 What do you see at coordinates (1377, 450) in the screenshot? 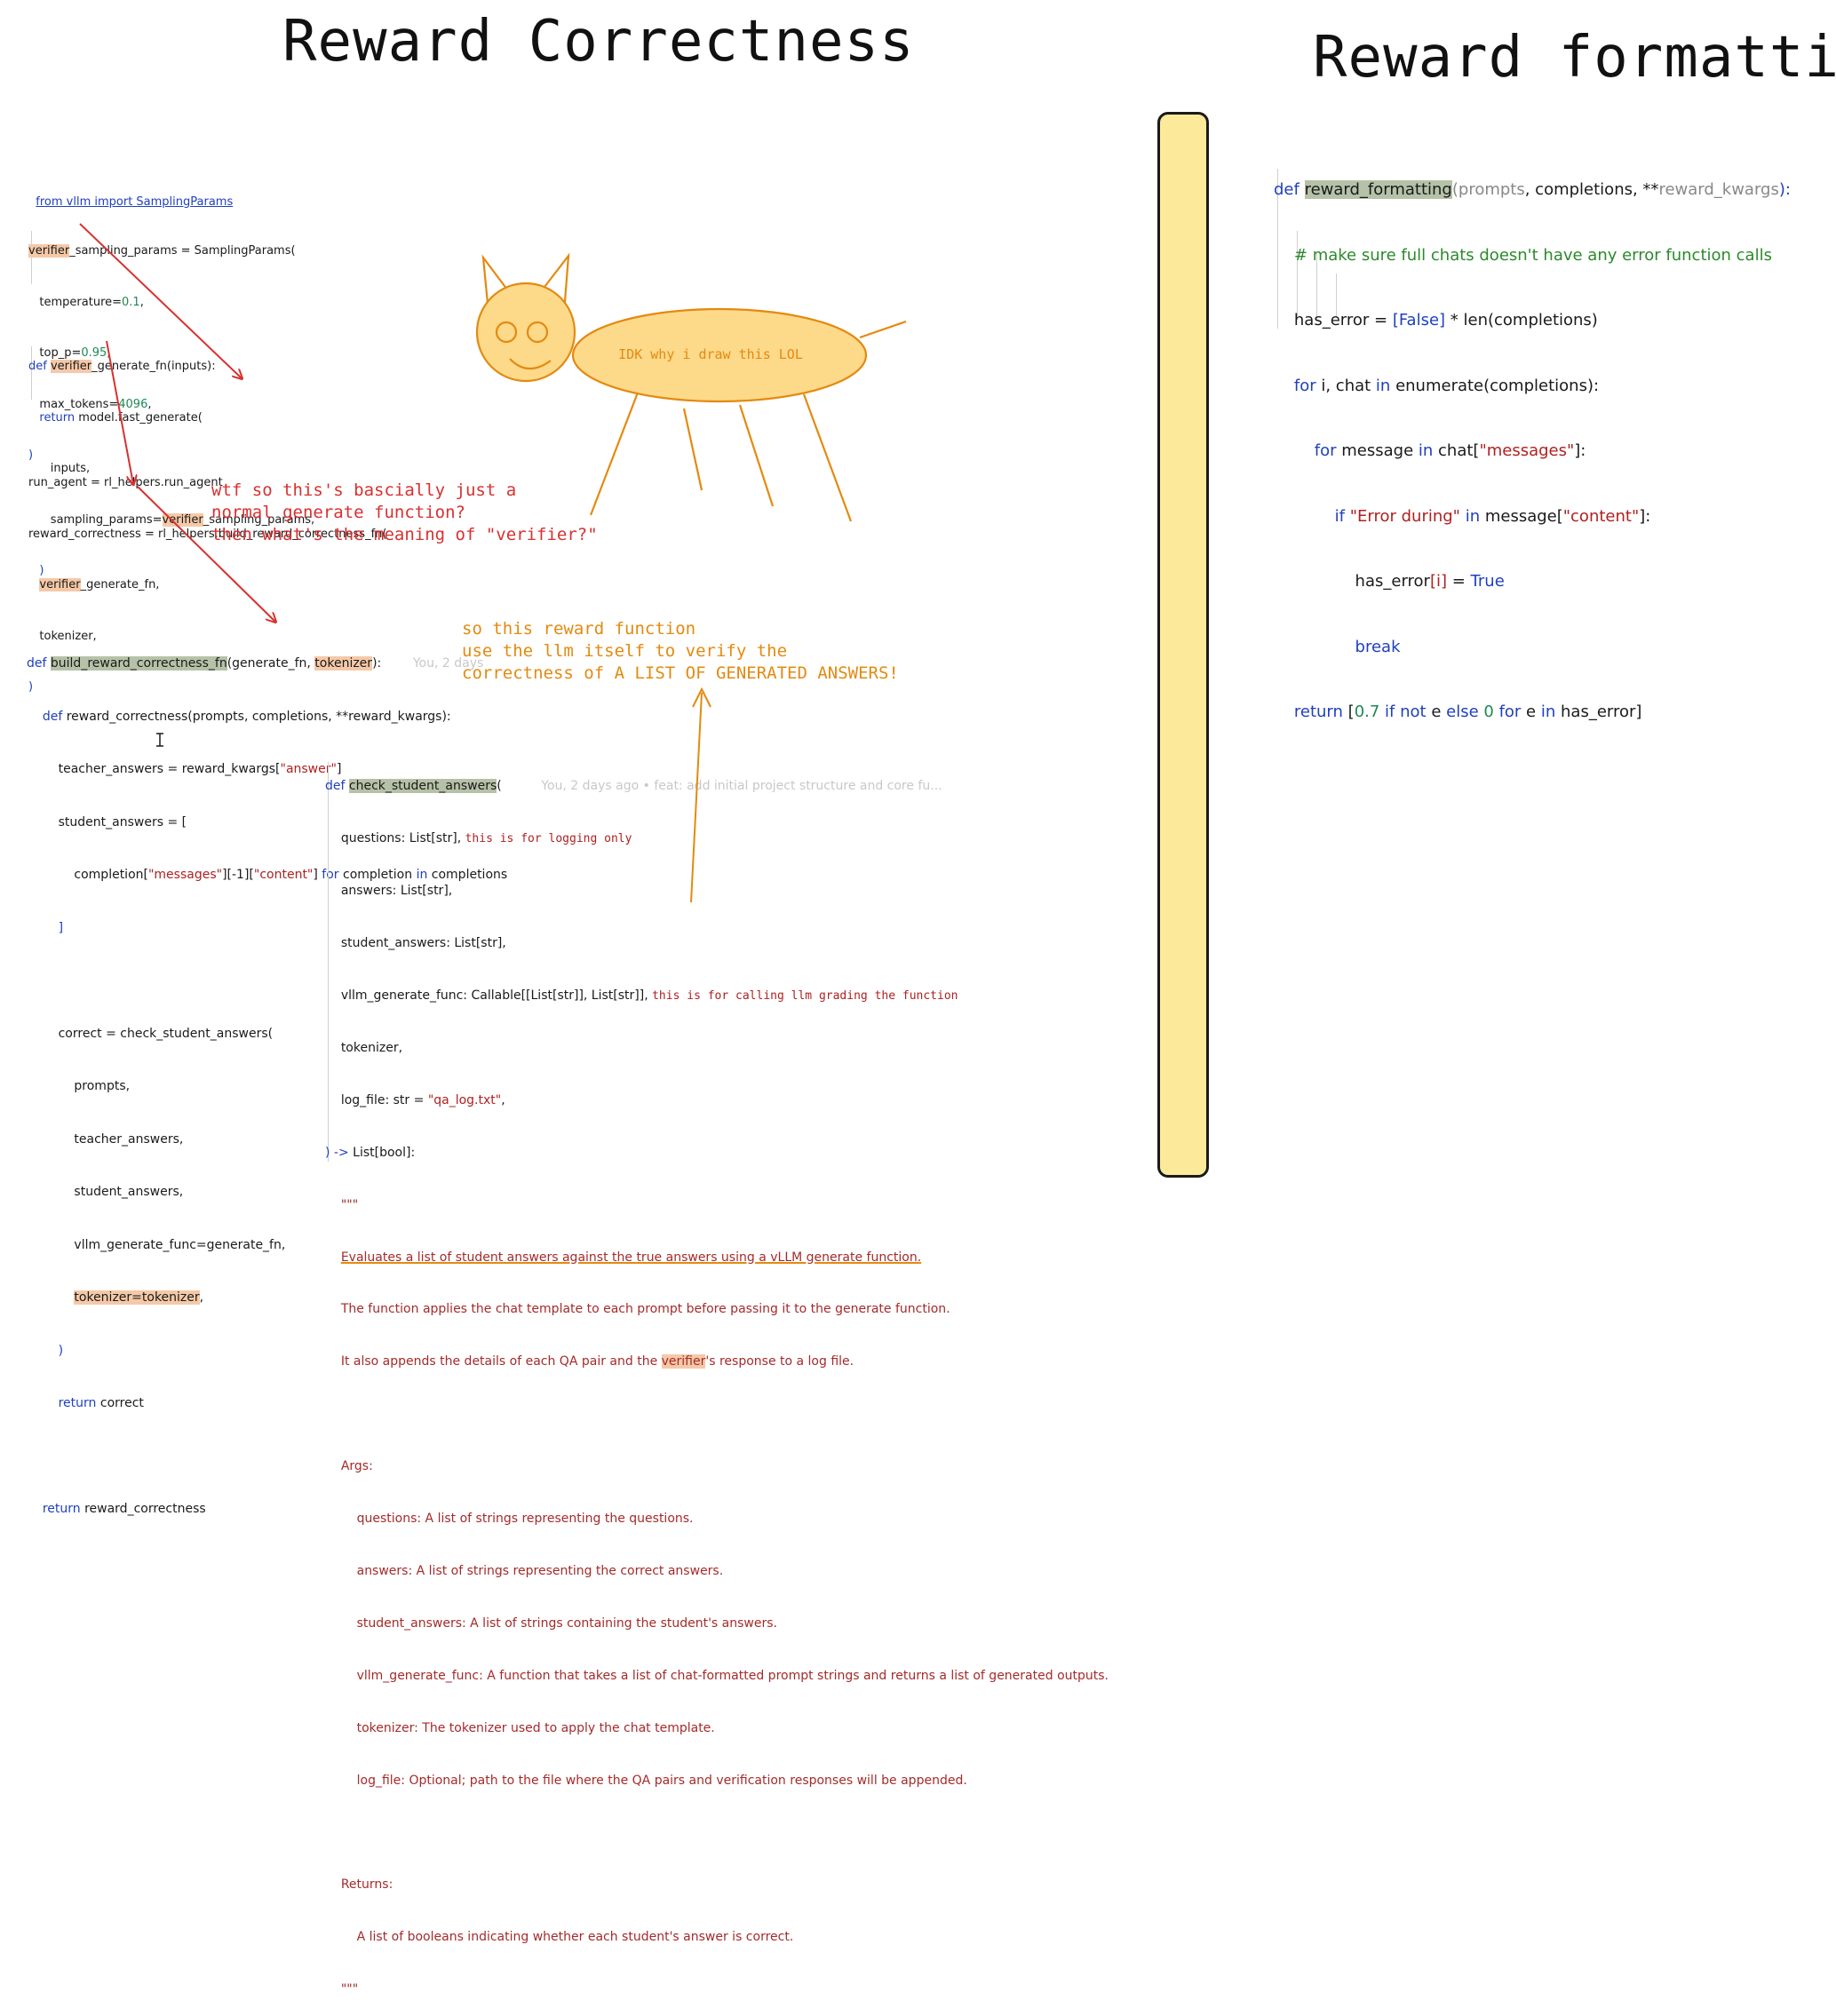
I see `code-text: message` at bounding box center [1377, 450].